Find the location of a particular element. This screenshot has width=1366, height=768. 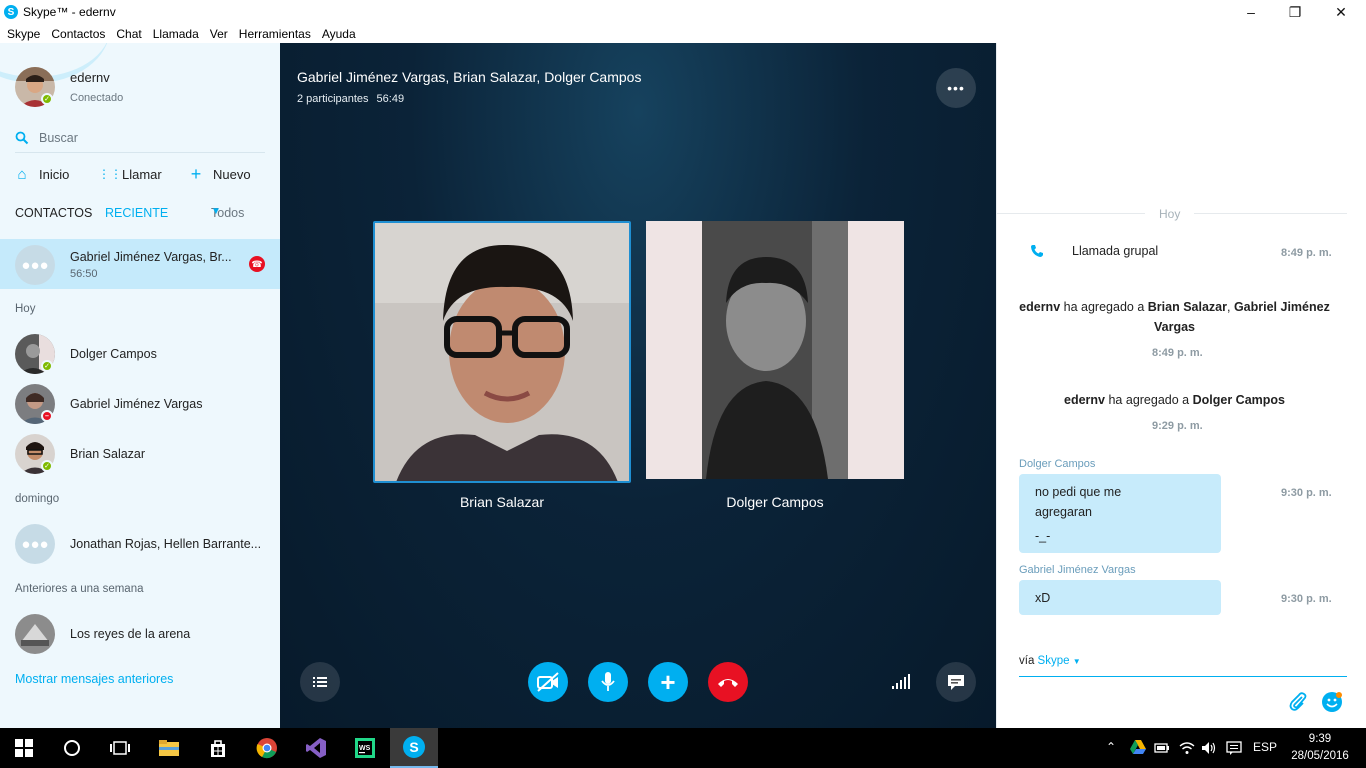

svg-text: WS is located at coordinates (365, 748).